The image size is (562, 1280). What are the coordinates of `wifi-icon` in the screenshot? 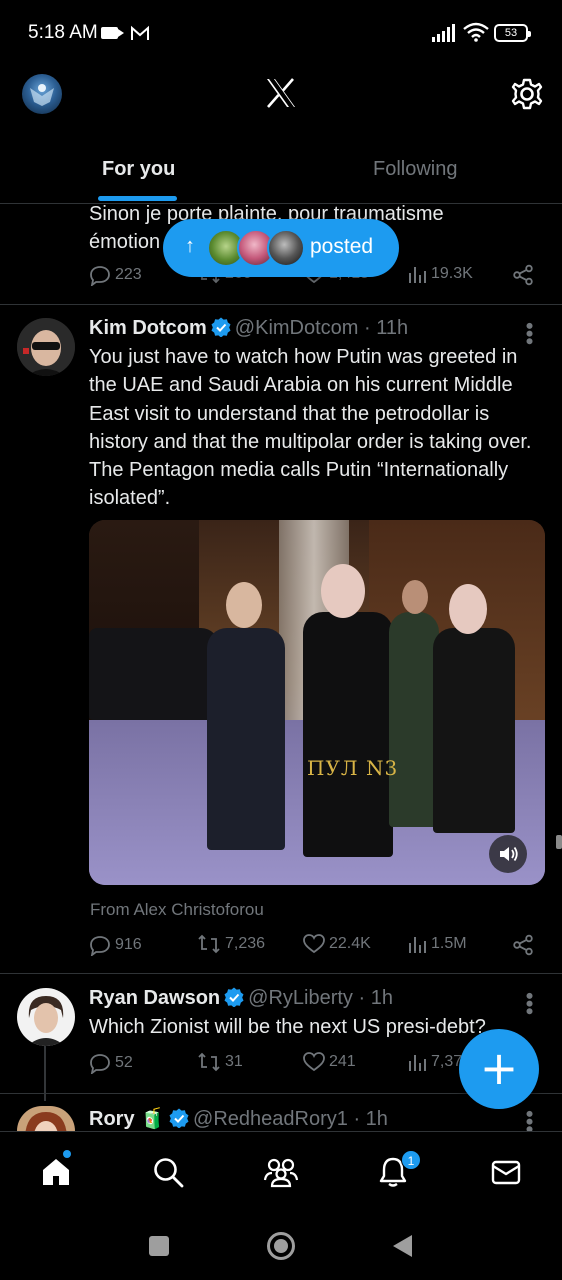 It's located at (476, 32).